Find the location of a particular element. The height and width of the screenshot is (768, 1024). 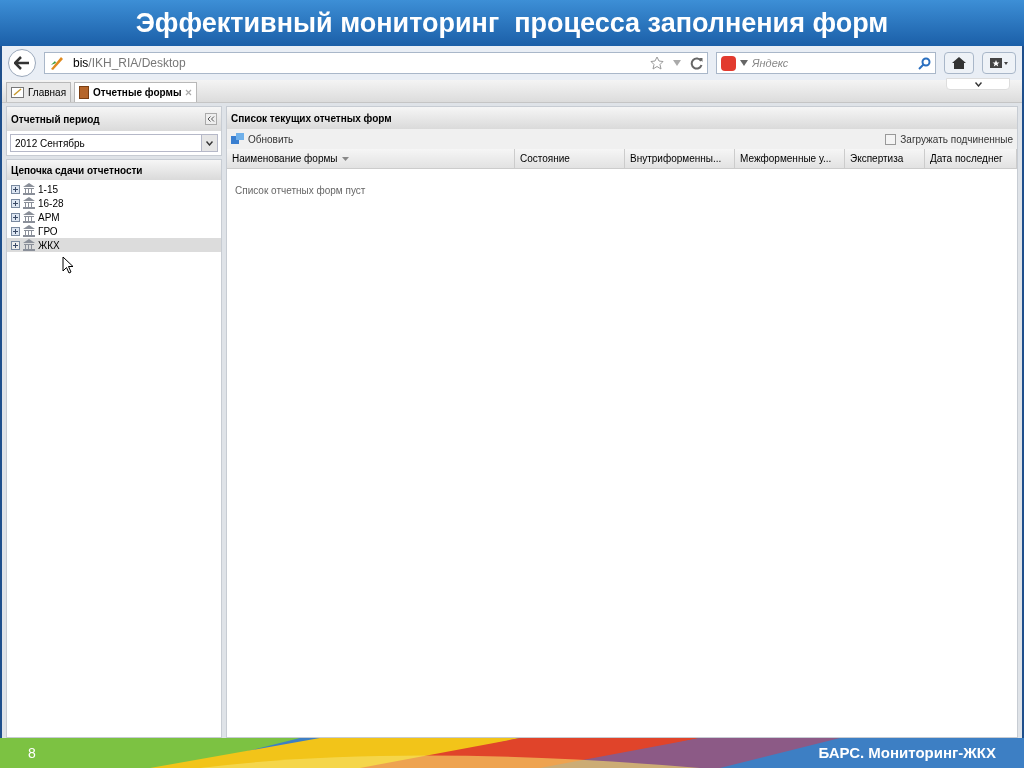

home-icon is located at coordinates (959, 63).